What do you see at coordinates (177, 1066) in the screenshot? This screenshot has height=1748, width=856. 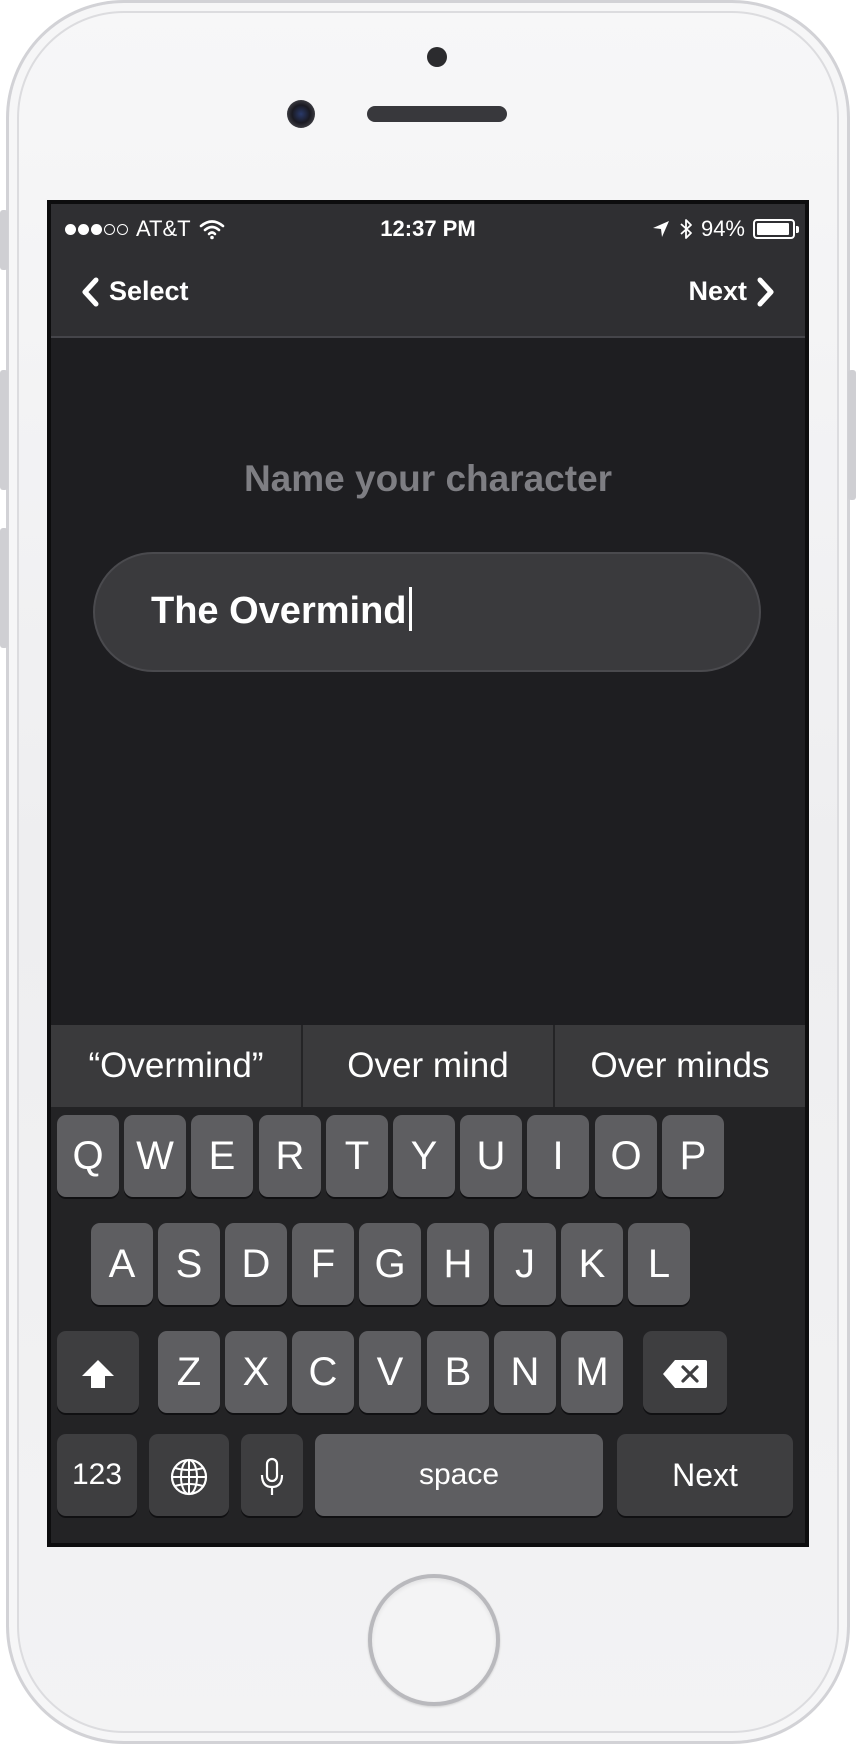 I see `suggestion-item: “Overmind”` at bounding box center [177, 1066].